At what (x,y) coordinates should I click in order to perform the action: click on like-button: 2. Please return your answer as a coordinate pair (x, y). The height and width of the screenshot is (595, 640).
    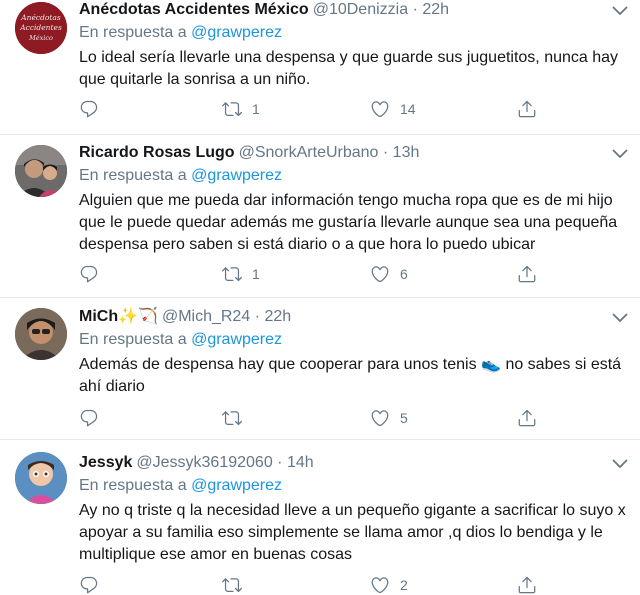
    Looking at the image, I should click on (389, 585).